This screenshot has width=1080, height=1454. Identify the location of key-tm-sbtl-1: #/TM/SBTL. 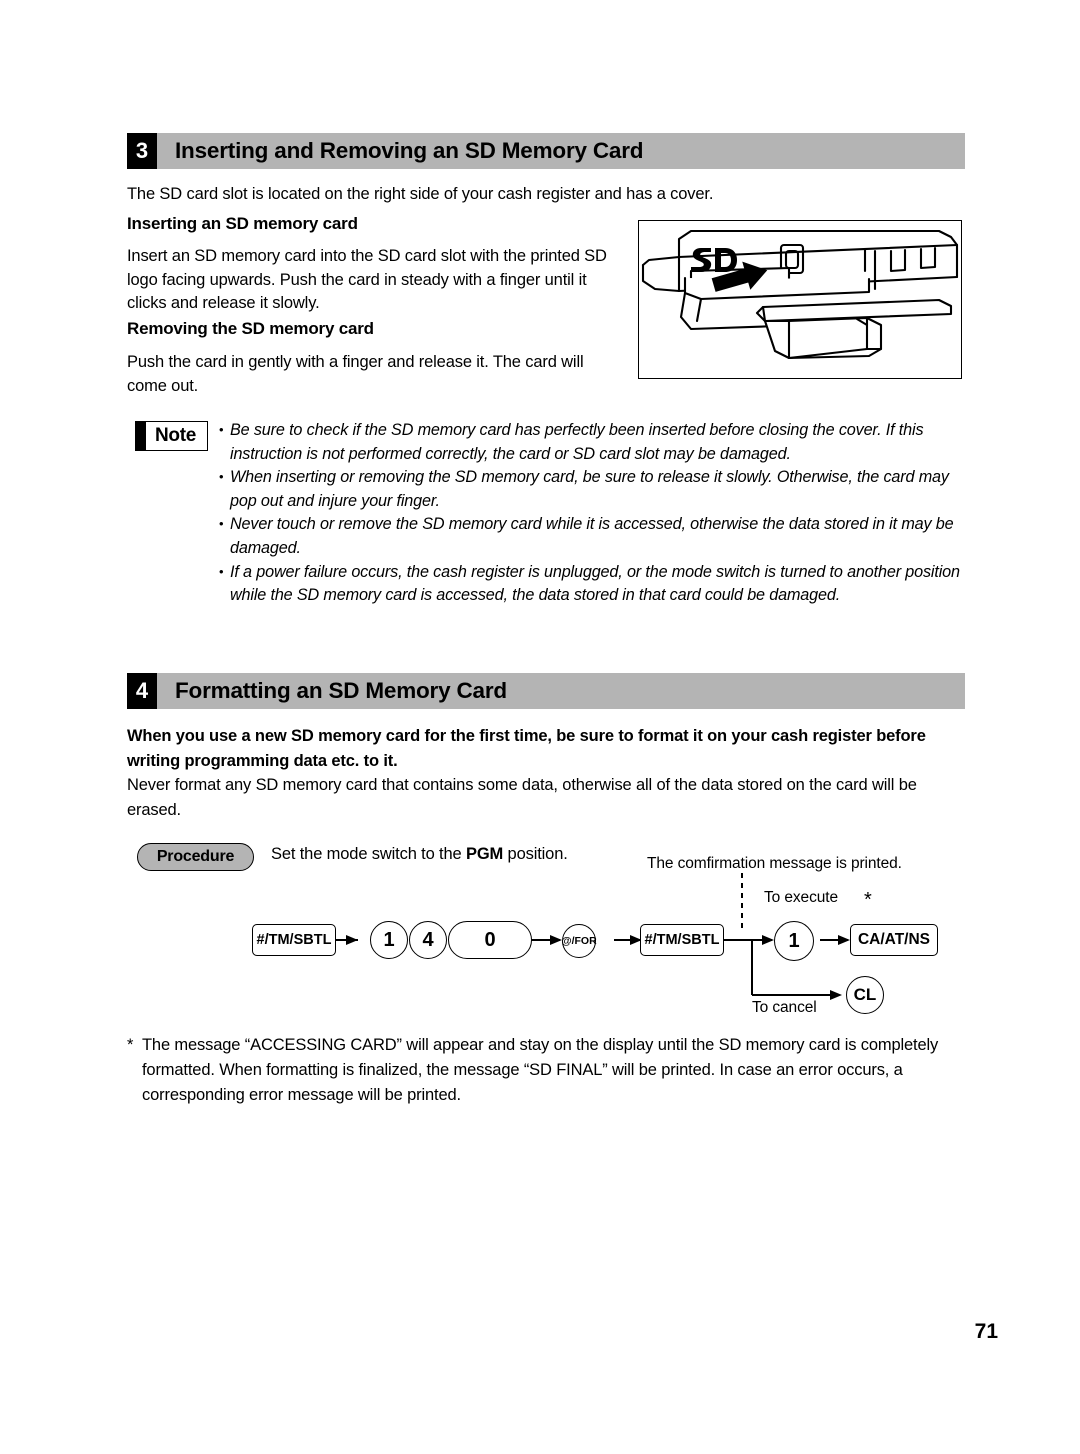
(294, 940).